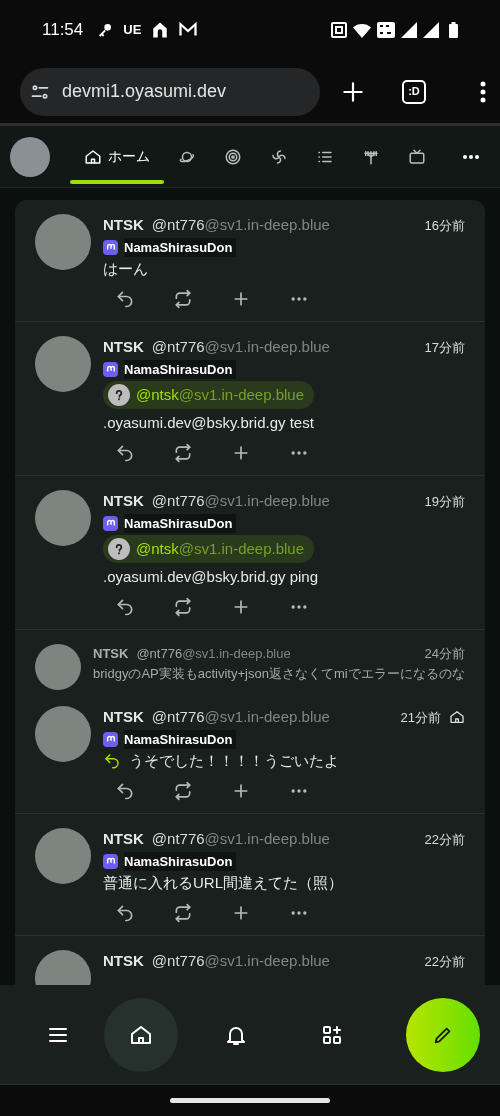  Describe the element at coordinates (211, 577) in the screenshot. I see `post-text: .oyasumi.dev@bsky.brid.gy ping` at that location.